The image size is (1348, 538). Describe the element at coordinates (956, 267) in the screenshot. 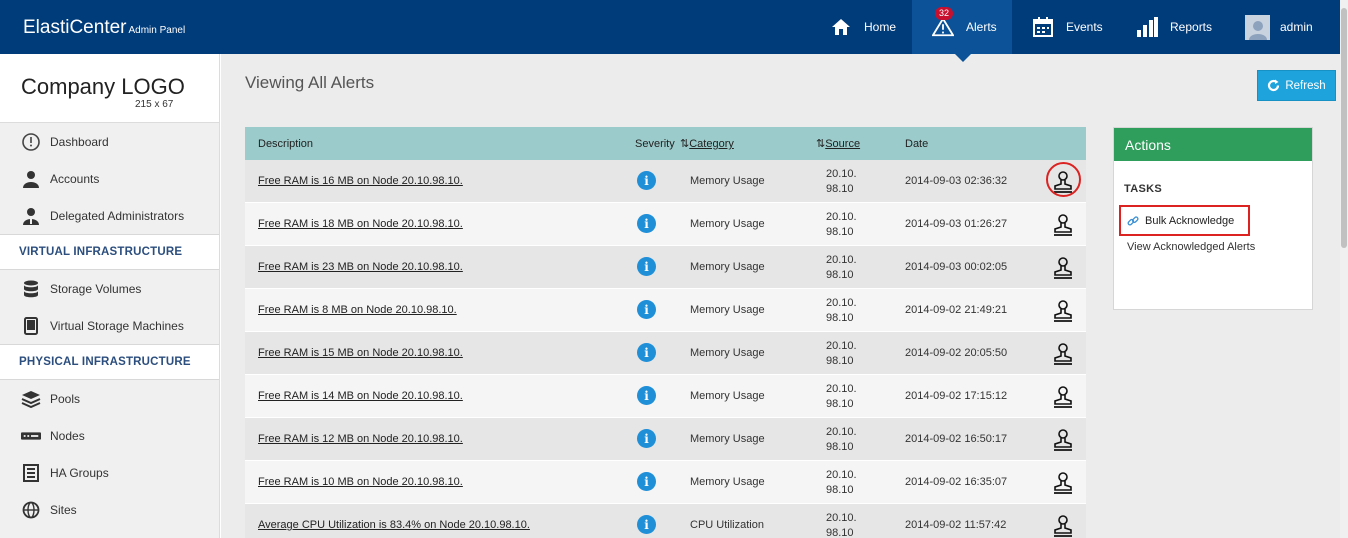

I see `alert-date: 2014-09-03 00:02:05` at that location.